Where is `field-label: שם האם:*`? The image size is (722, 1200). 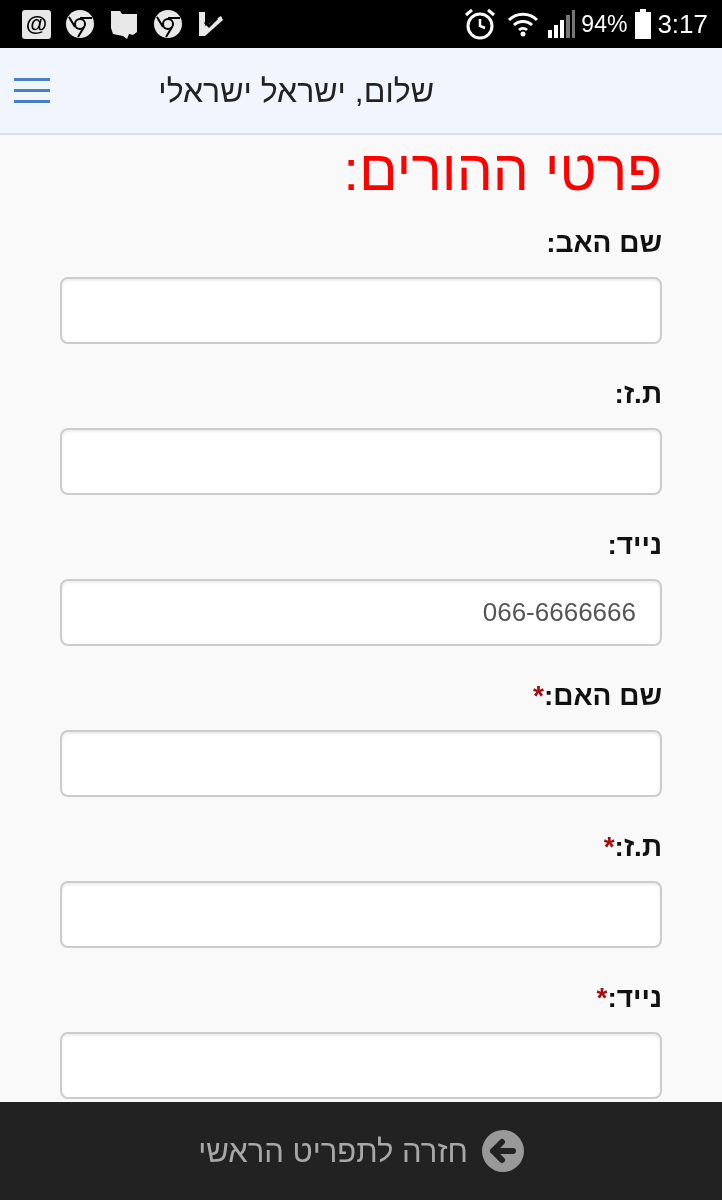
field-label: שם האם:* is located at coordinates (597, 696).